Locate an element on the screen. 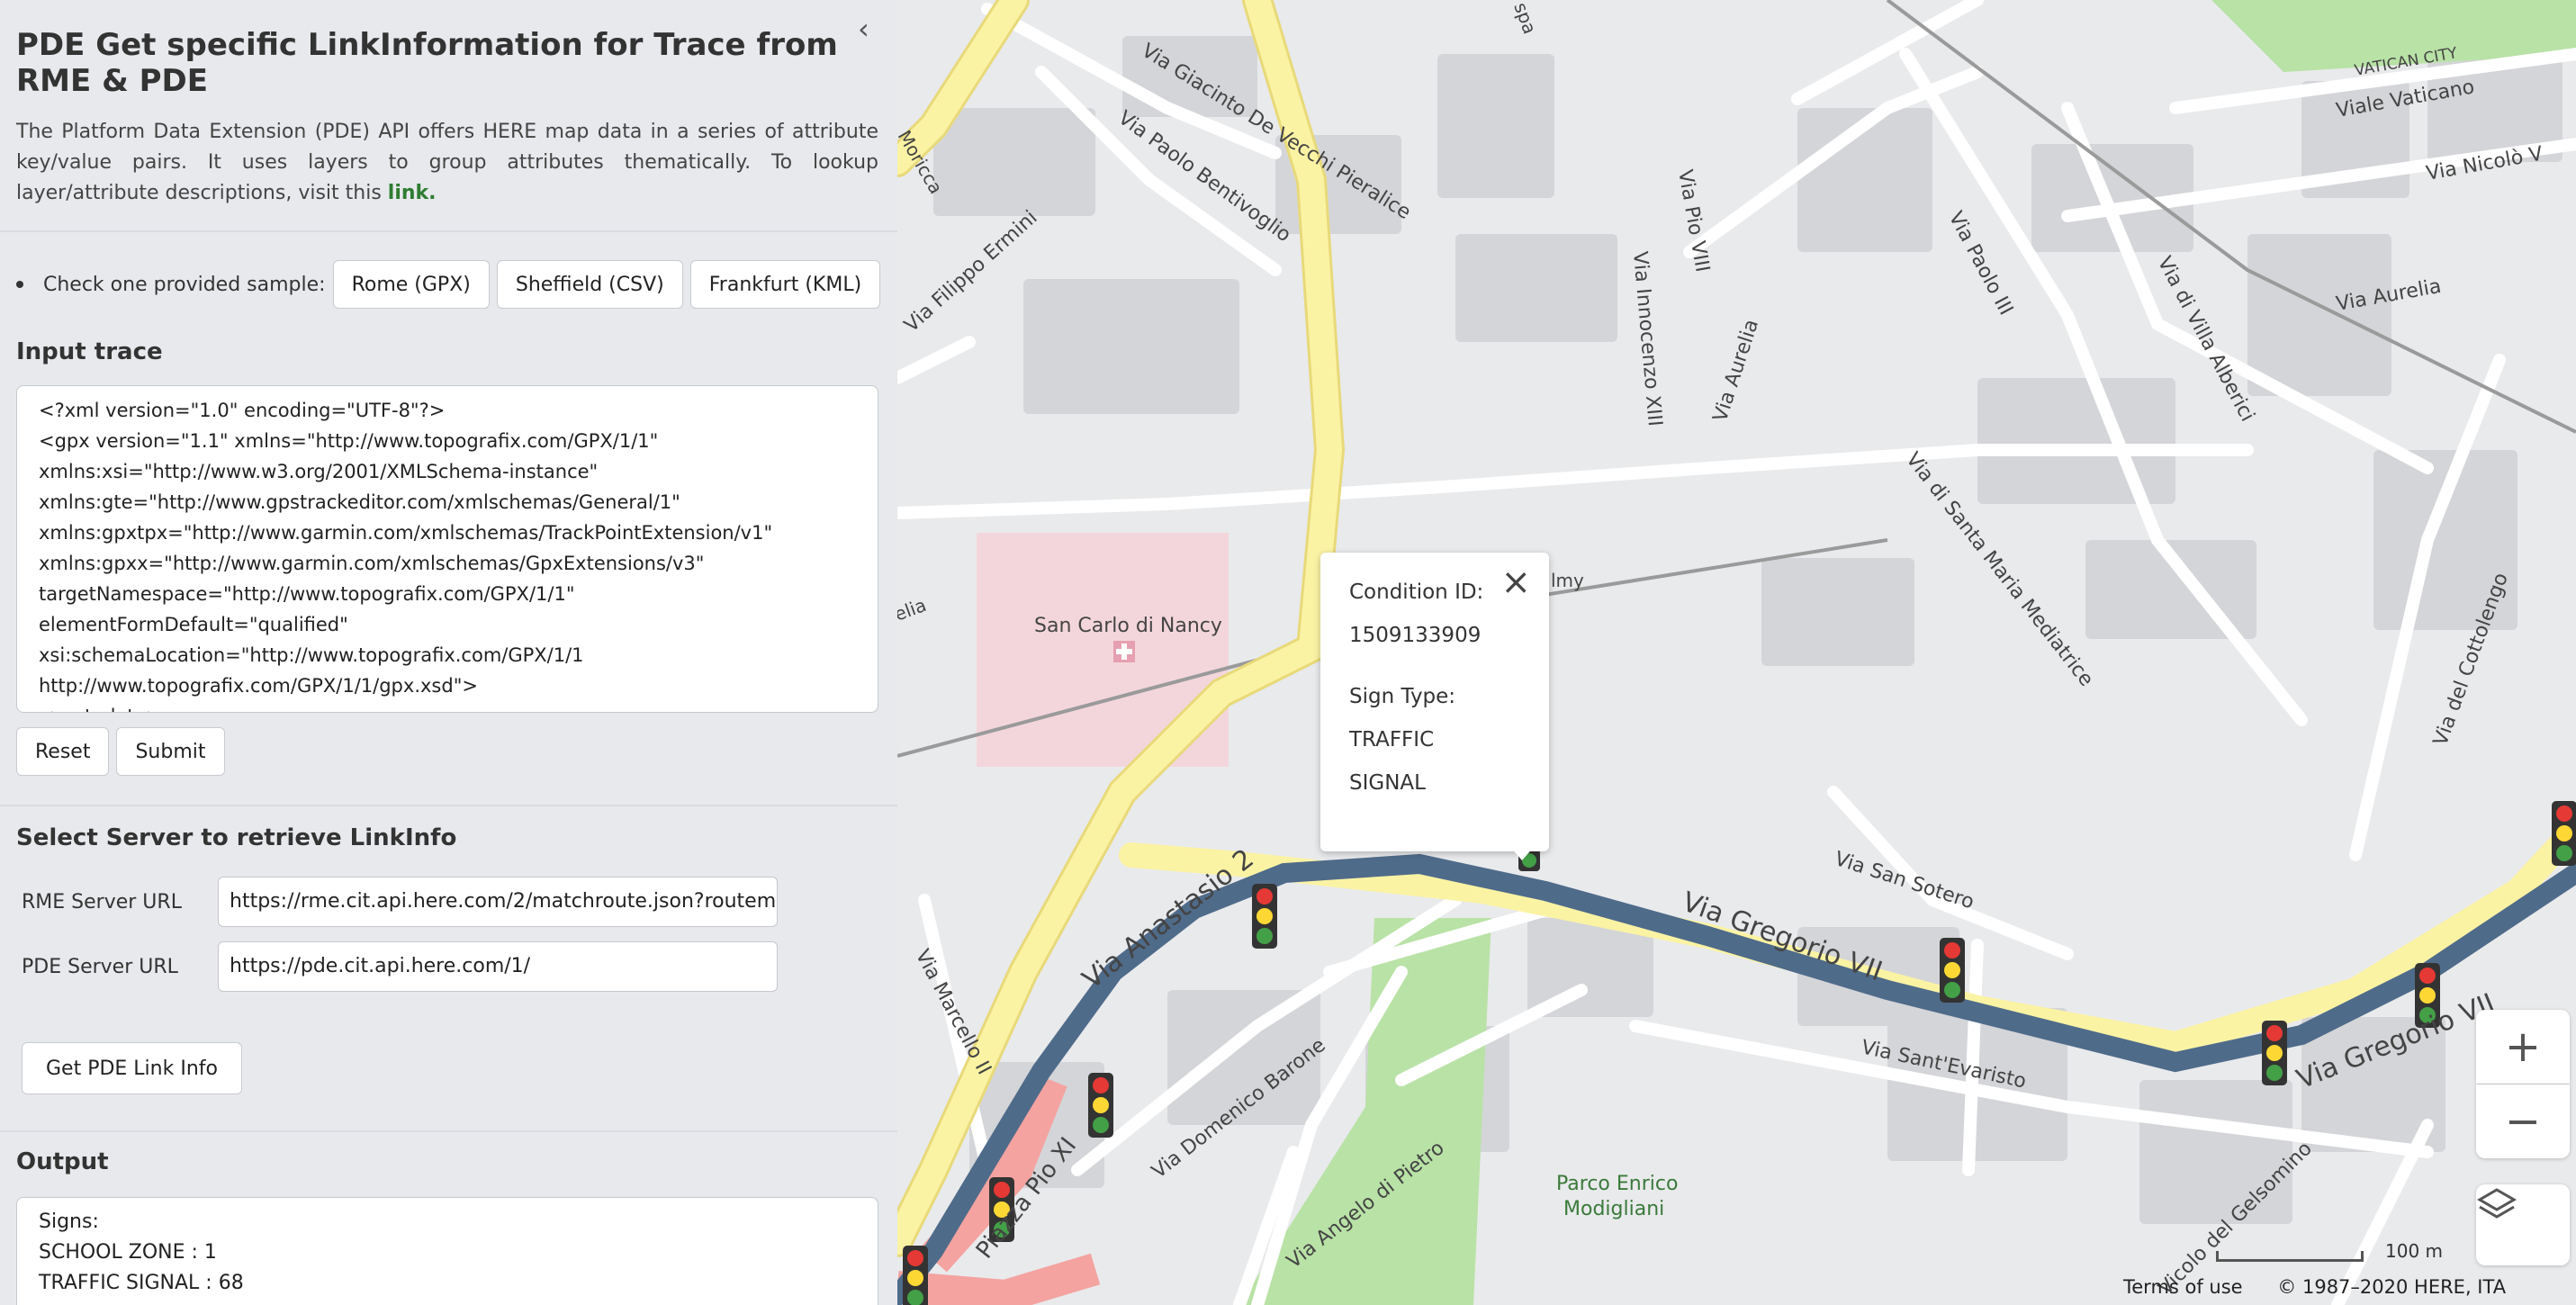 This screenshot has height=1305, width=2576. street-label: Via Aurelia is located at coordinates (1736, 371).